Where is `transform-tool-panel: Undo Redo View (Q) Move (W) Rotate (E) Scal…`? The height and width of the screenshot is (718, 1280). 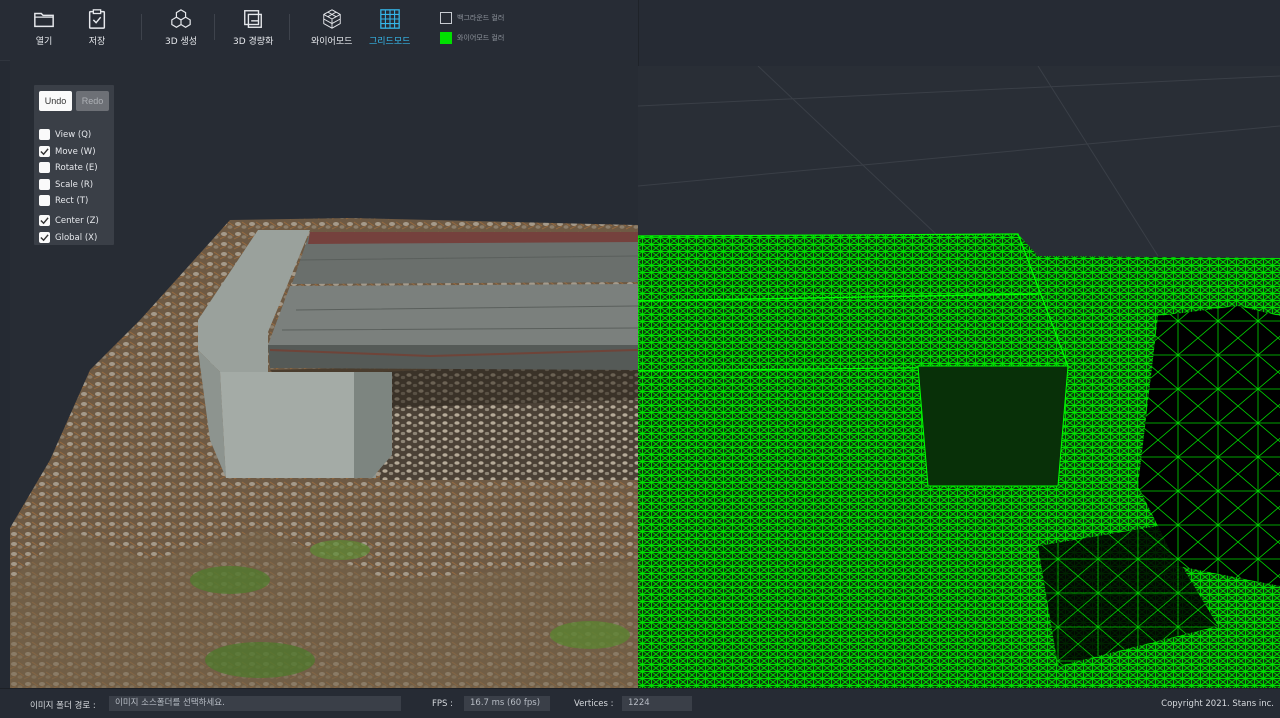
transform-tool-panel: Undo Redo View (Q) Move (W) Rotate (E) Scal… is located at coordinates (74, 165).